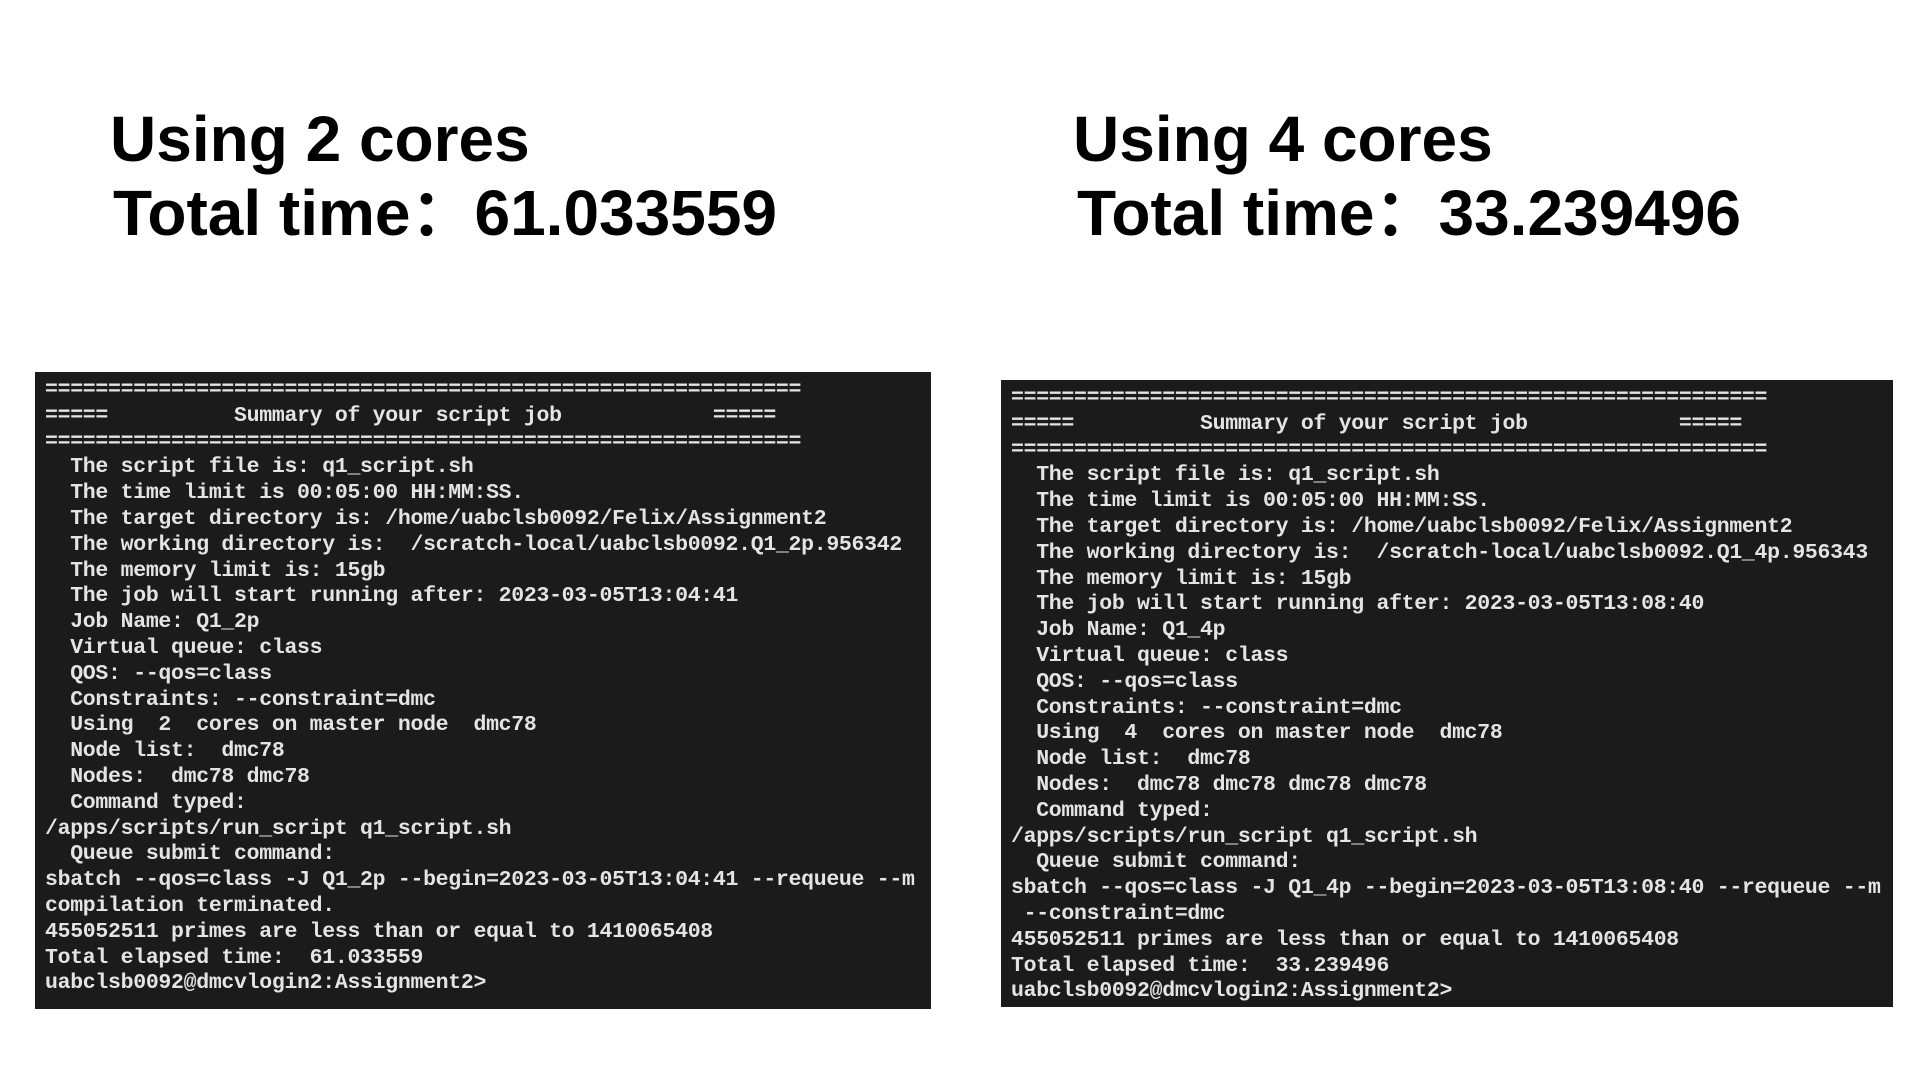 This screenshot has width=1920, height=1080. What do you see at coordinates (1200, 965) in the screenshot?
I see `terminal-line: Total elapsed time: 33.239496` at bounding box center [1200, 965].